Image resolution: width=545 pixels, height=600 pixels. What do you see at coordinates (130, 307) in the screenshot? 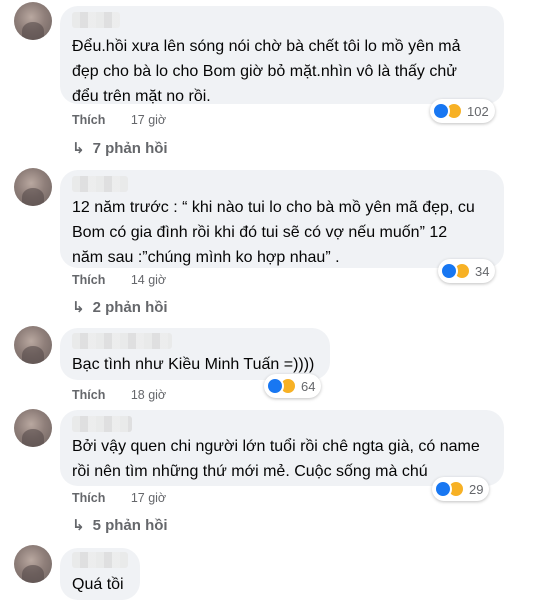
I see `replies-count: 2 phản hồi` at bounding box center [130, 307].